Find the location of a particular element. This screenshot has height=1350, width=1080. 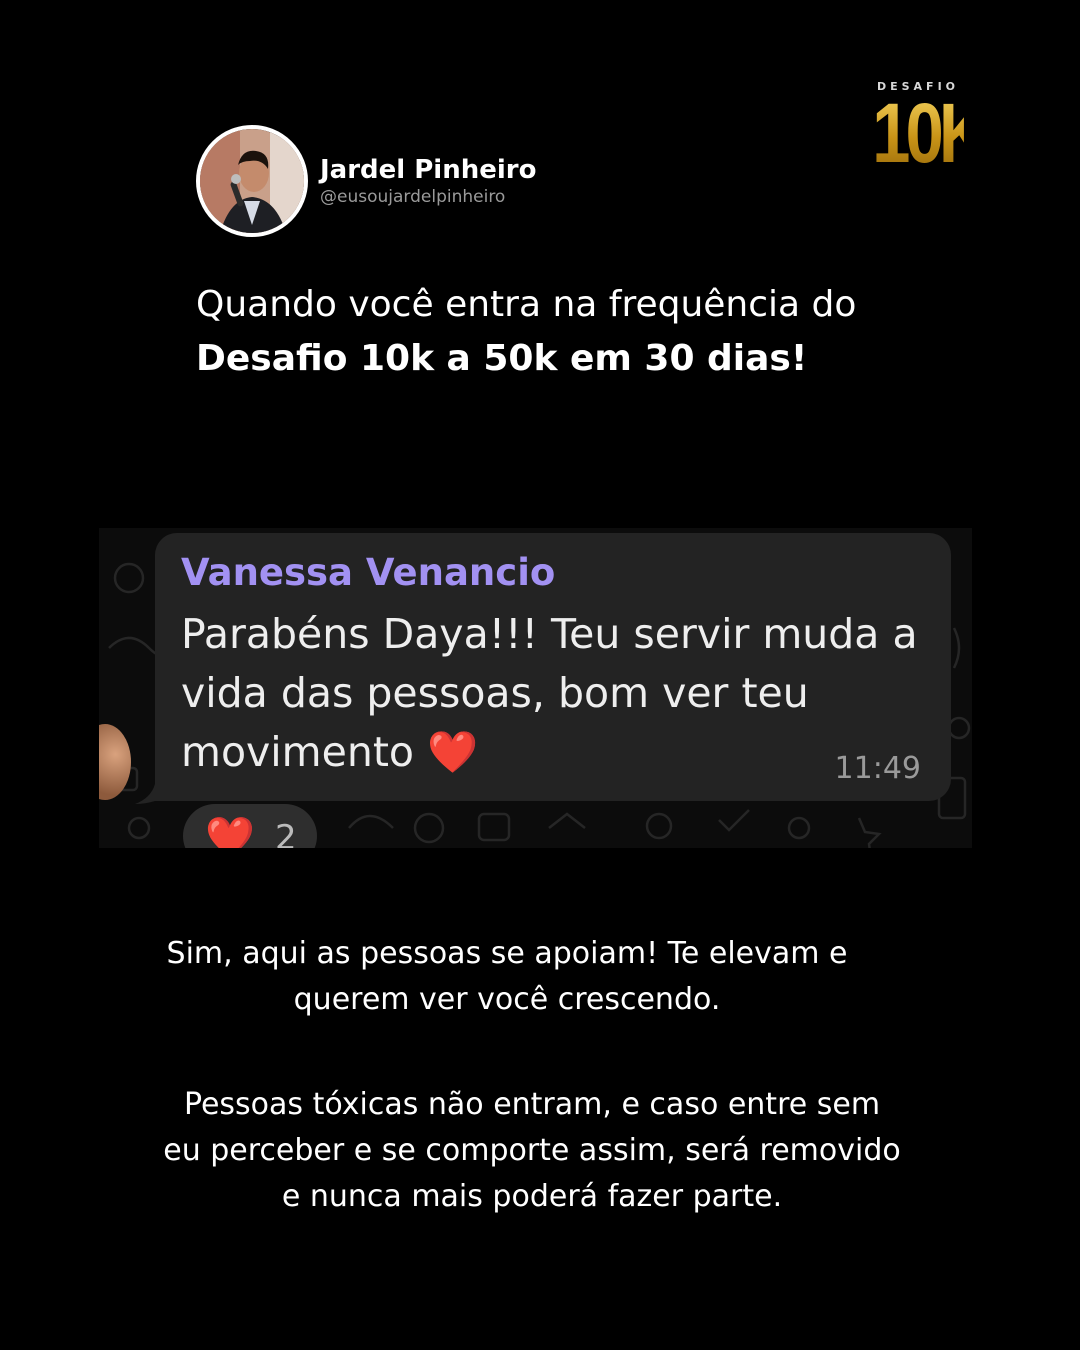

reaction-count: 2 is located at coordinates (286, 833).